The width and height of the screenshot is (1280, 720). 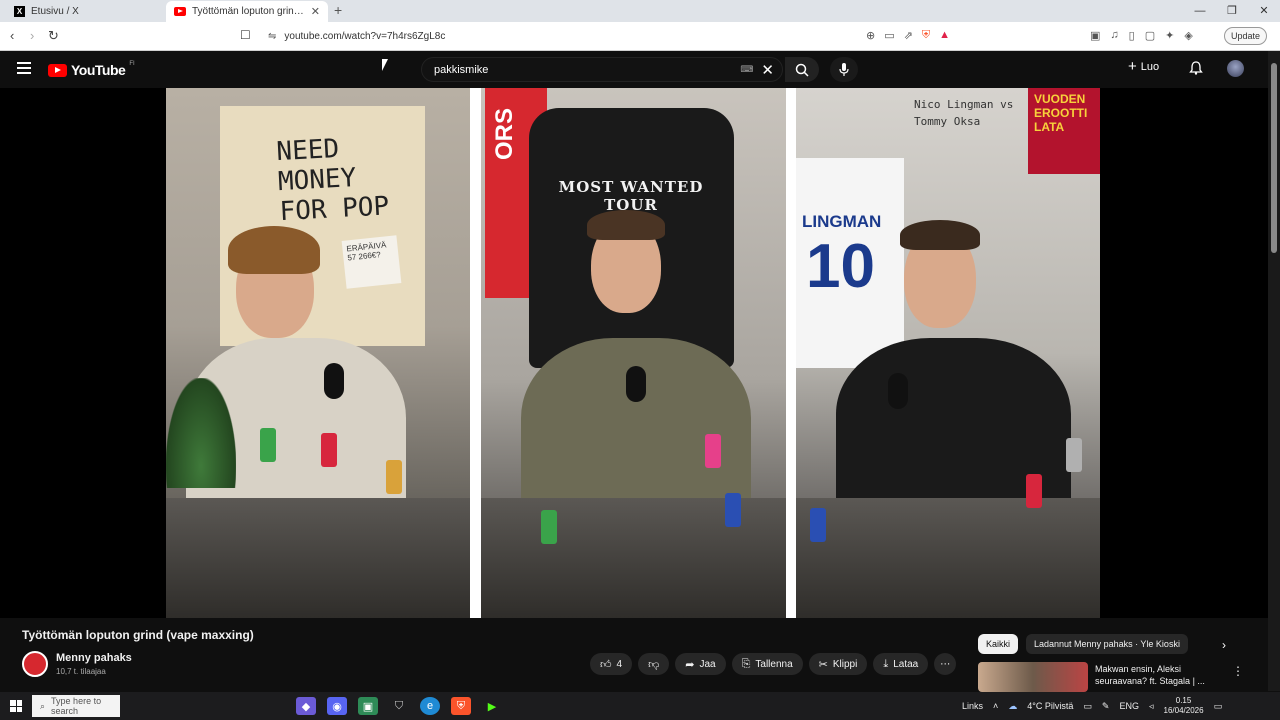 I want to click on sidebar-icon: ▯, so click(x=1132, y=35).